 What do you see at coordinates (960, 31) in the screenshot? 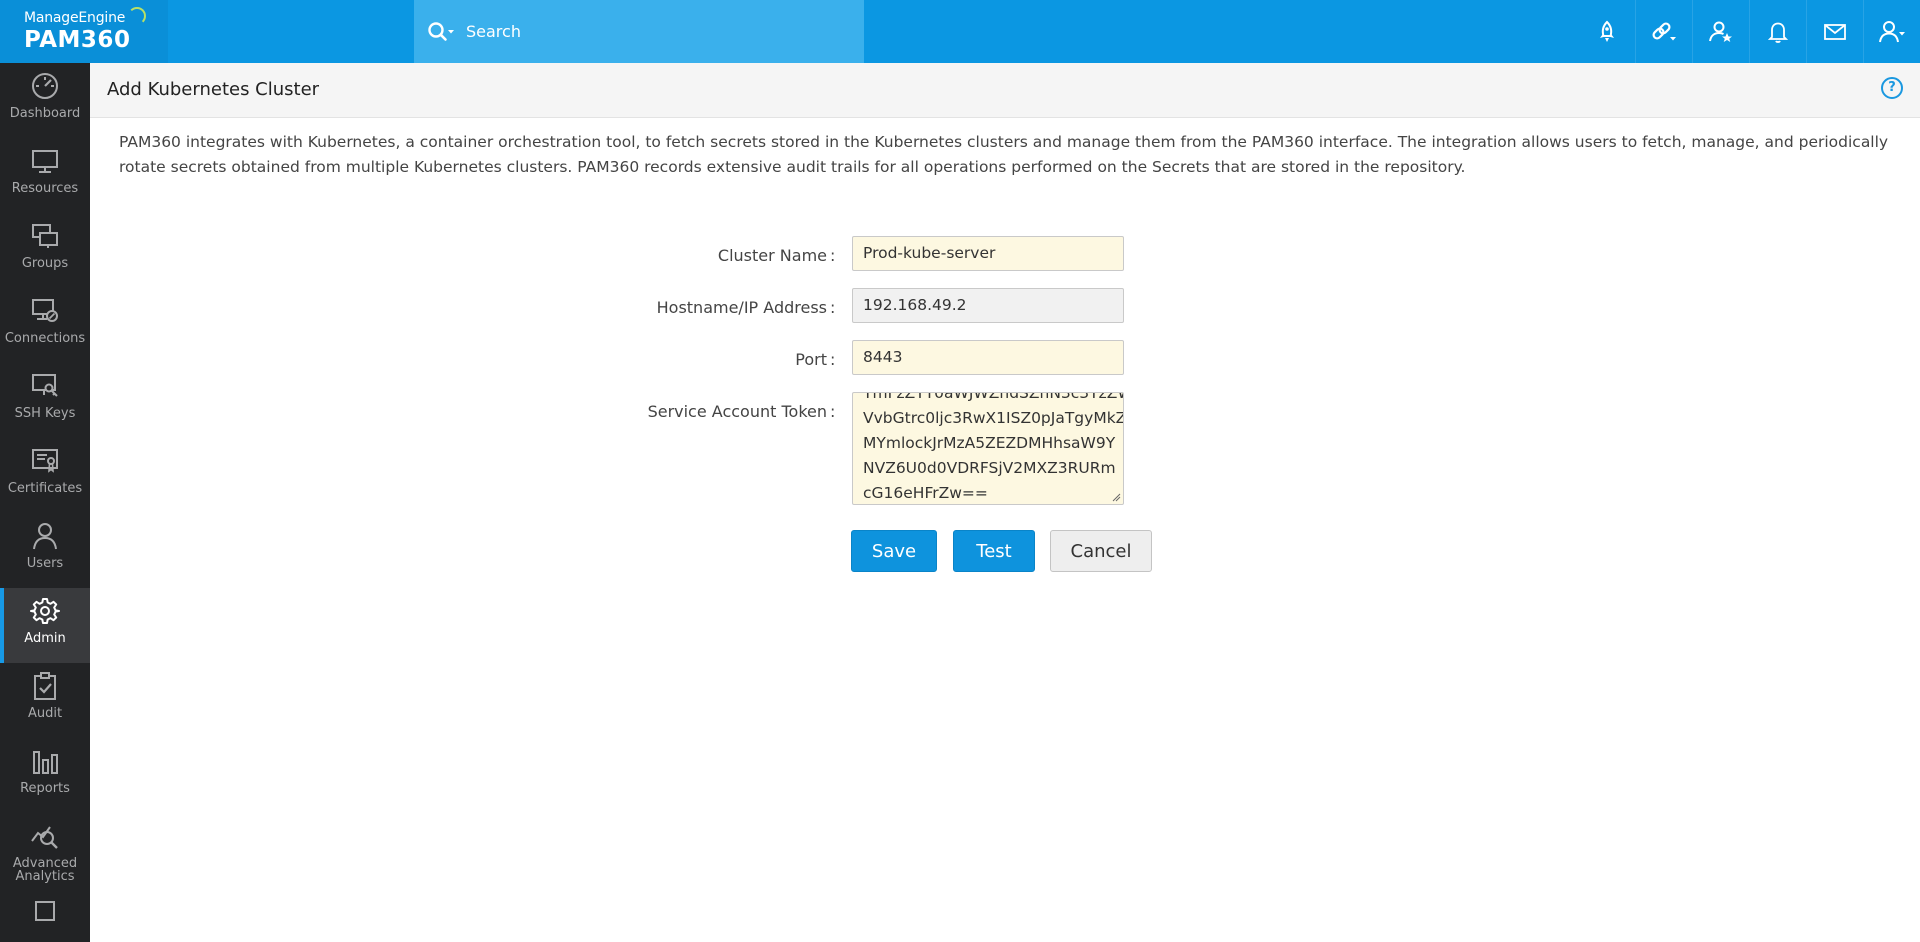
I see `top-bar: ManageEngine PAM360 Search` at bounding box center [960, 31].